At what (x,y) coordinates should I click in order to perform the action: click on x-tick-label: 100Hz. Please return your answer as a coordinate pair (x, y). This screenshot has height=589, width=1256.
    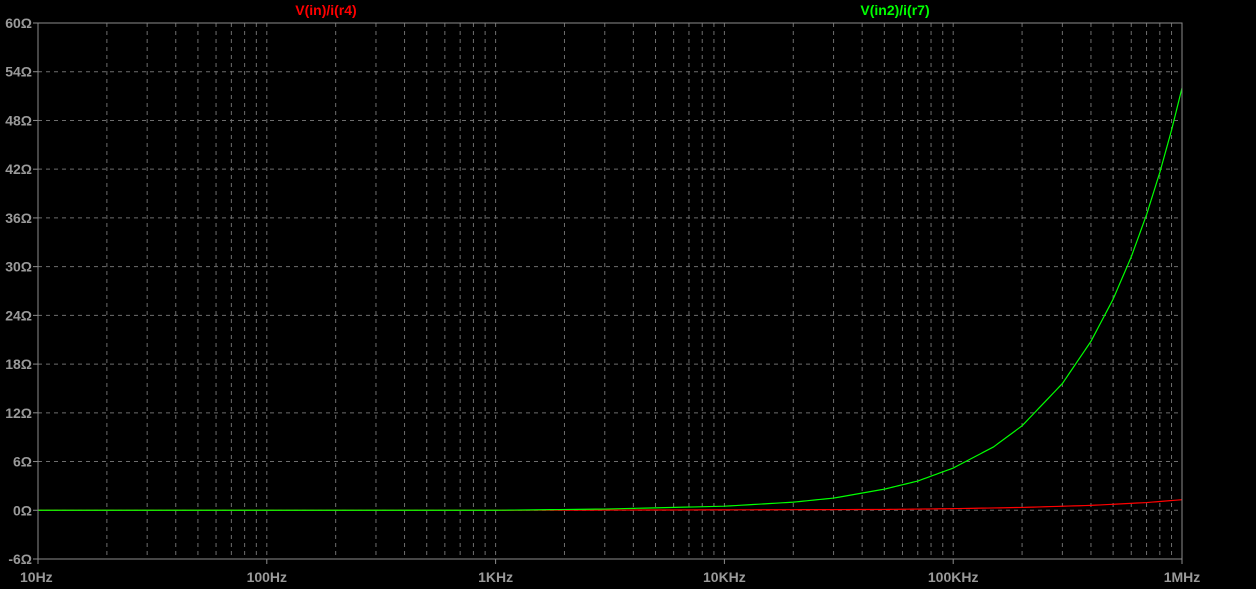
    Looking at the image, I should click on (267, 577).